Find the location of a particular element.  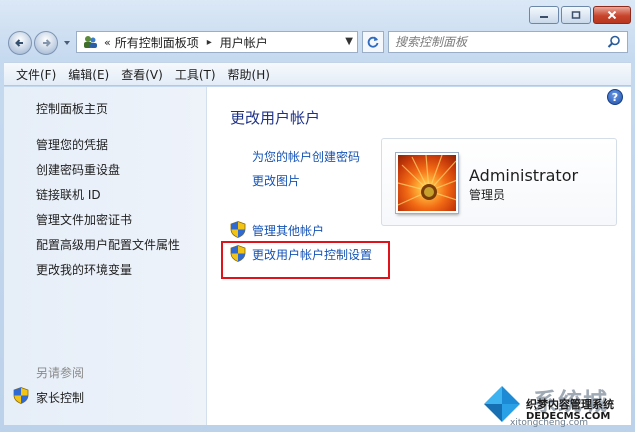

maximize-icon is located at coordinates (576, 15).